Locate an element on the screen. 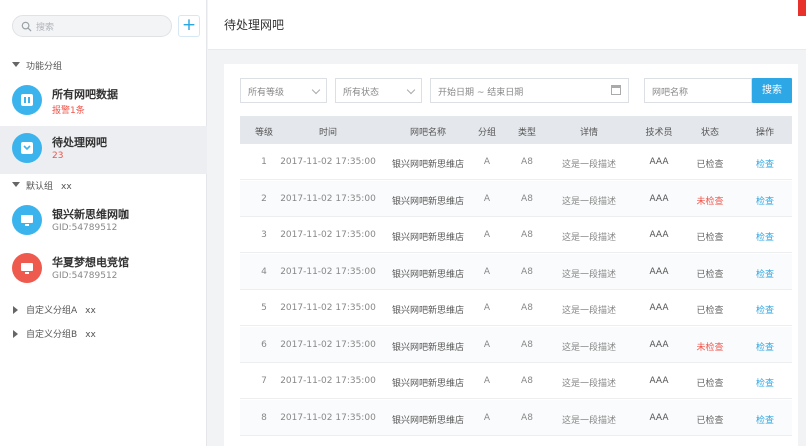  pending-count: 23 is located at coordinates (58, 156).